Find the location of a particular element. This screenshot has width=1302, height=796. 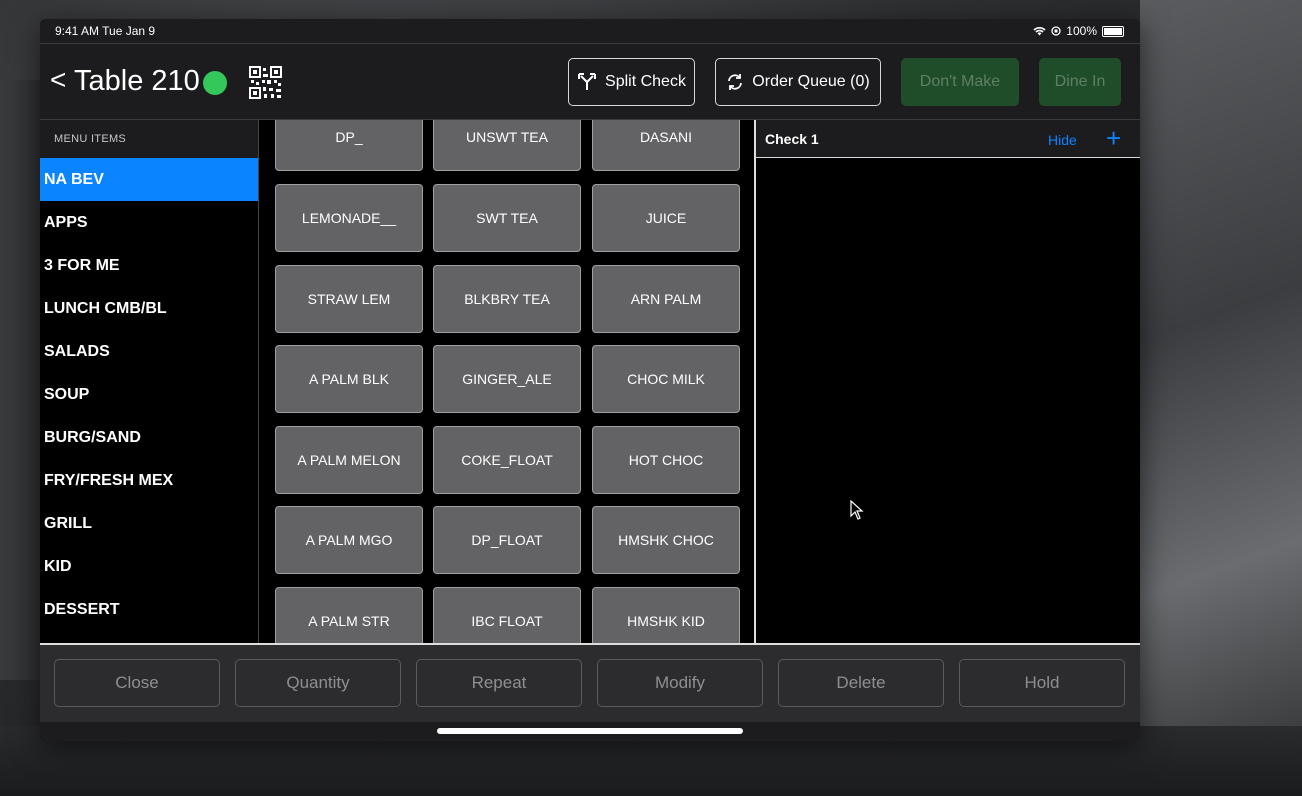

home-indicator is located at coordinates (590, 731).